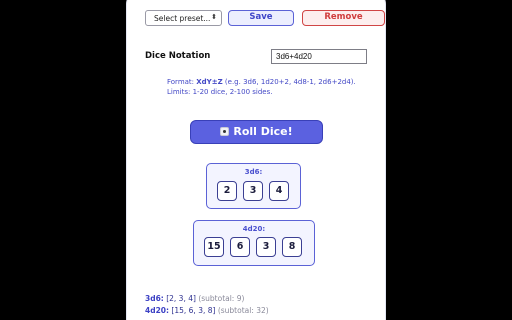 The height and width of the screenshot is (320, 512). What do you see at coordinates (221, 298) in the screenshot?
I see `result-subtotal: (subtotal: 9)` at bounding box center [221, 298].